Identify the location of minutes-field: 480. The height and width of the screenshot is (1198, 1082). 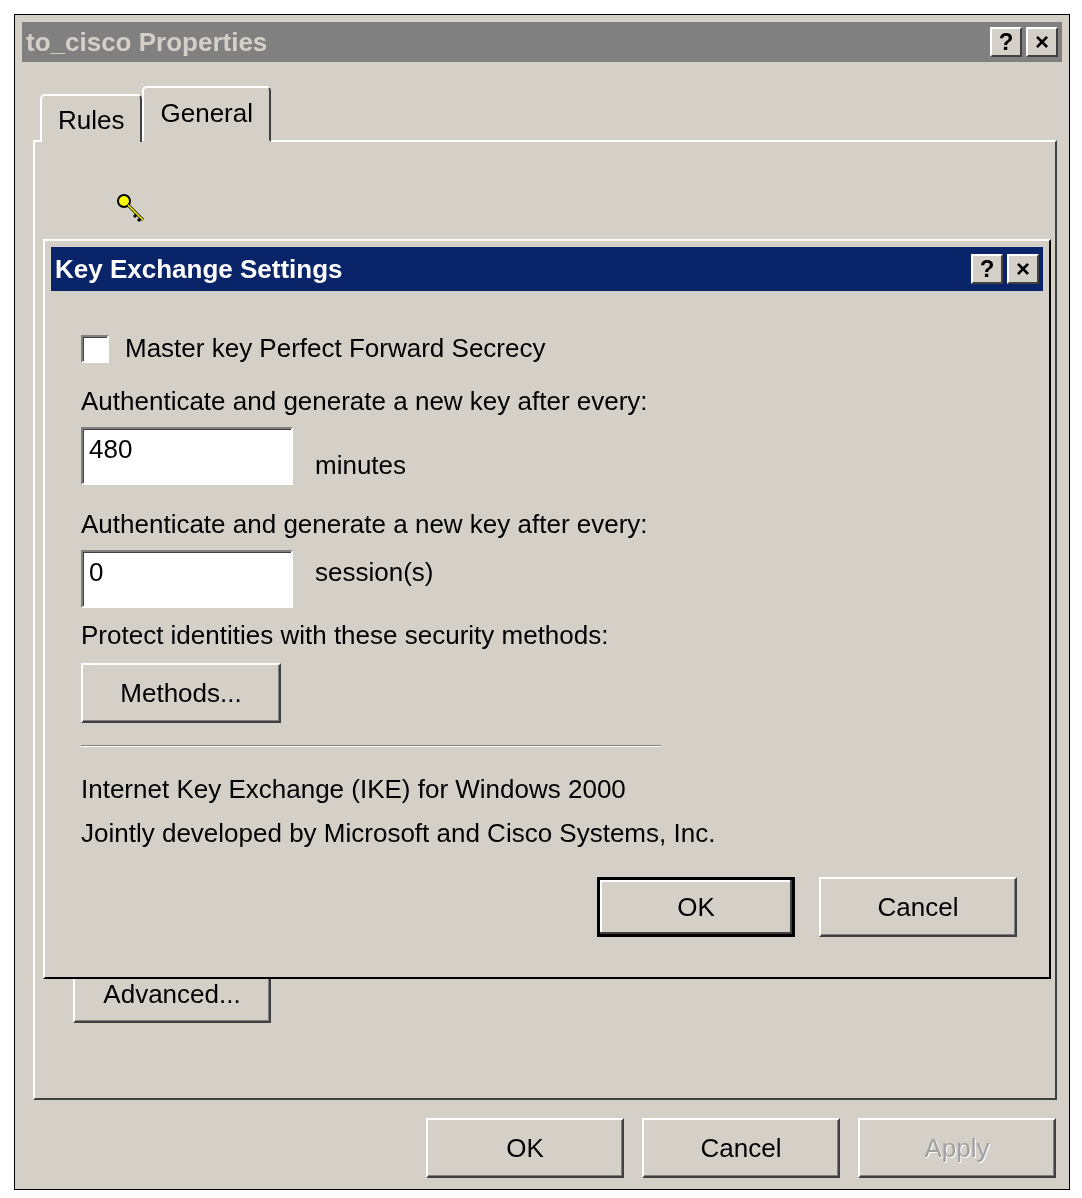
(187, 456).